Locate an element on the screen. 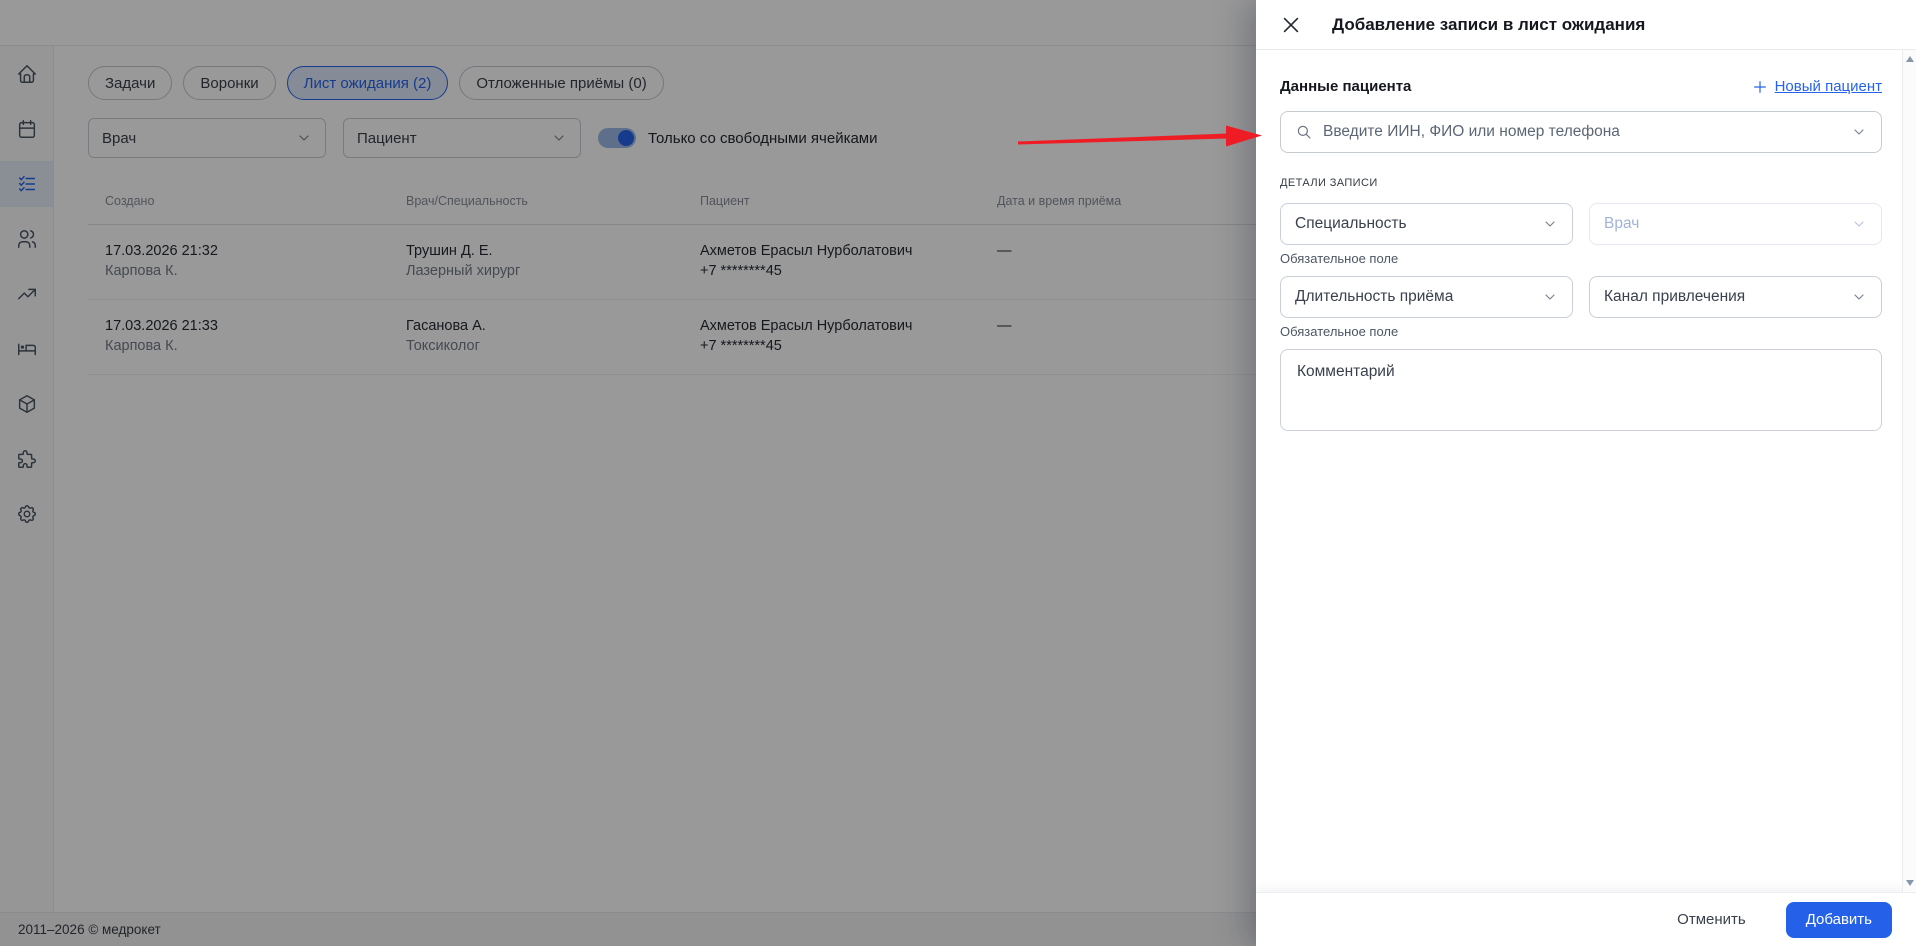 The image size is (1916, 946). patient-search-input is located at coordinates (1582, 132).